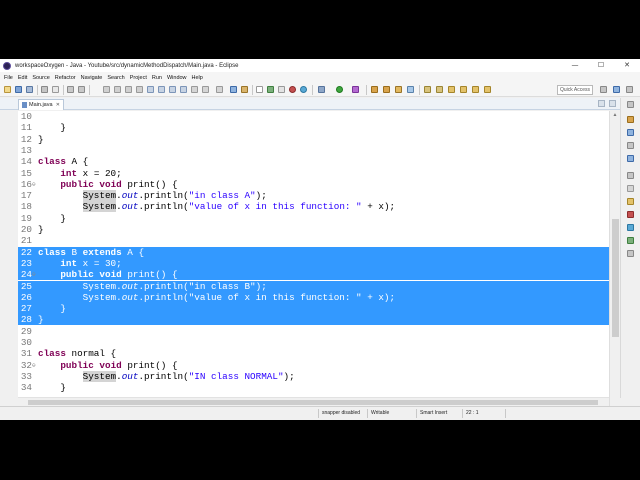 This screenshot has width=640, height=480. Describe the element at coordinates (259, 89) in the screenshot. I see `annotate-icon` at that location.